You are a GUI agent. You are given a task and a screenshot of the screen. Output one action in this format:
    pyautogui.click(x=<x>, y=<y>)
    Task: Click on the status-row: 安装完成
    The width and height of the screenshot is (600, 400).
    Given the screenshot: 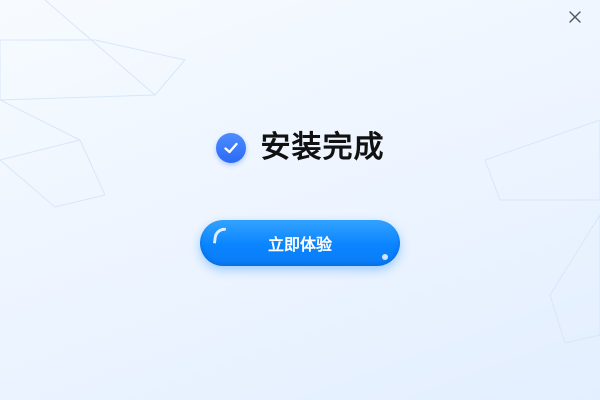 What is the action you would take?
    pyautogui.click(x=300, y=148)
    